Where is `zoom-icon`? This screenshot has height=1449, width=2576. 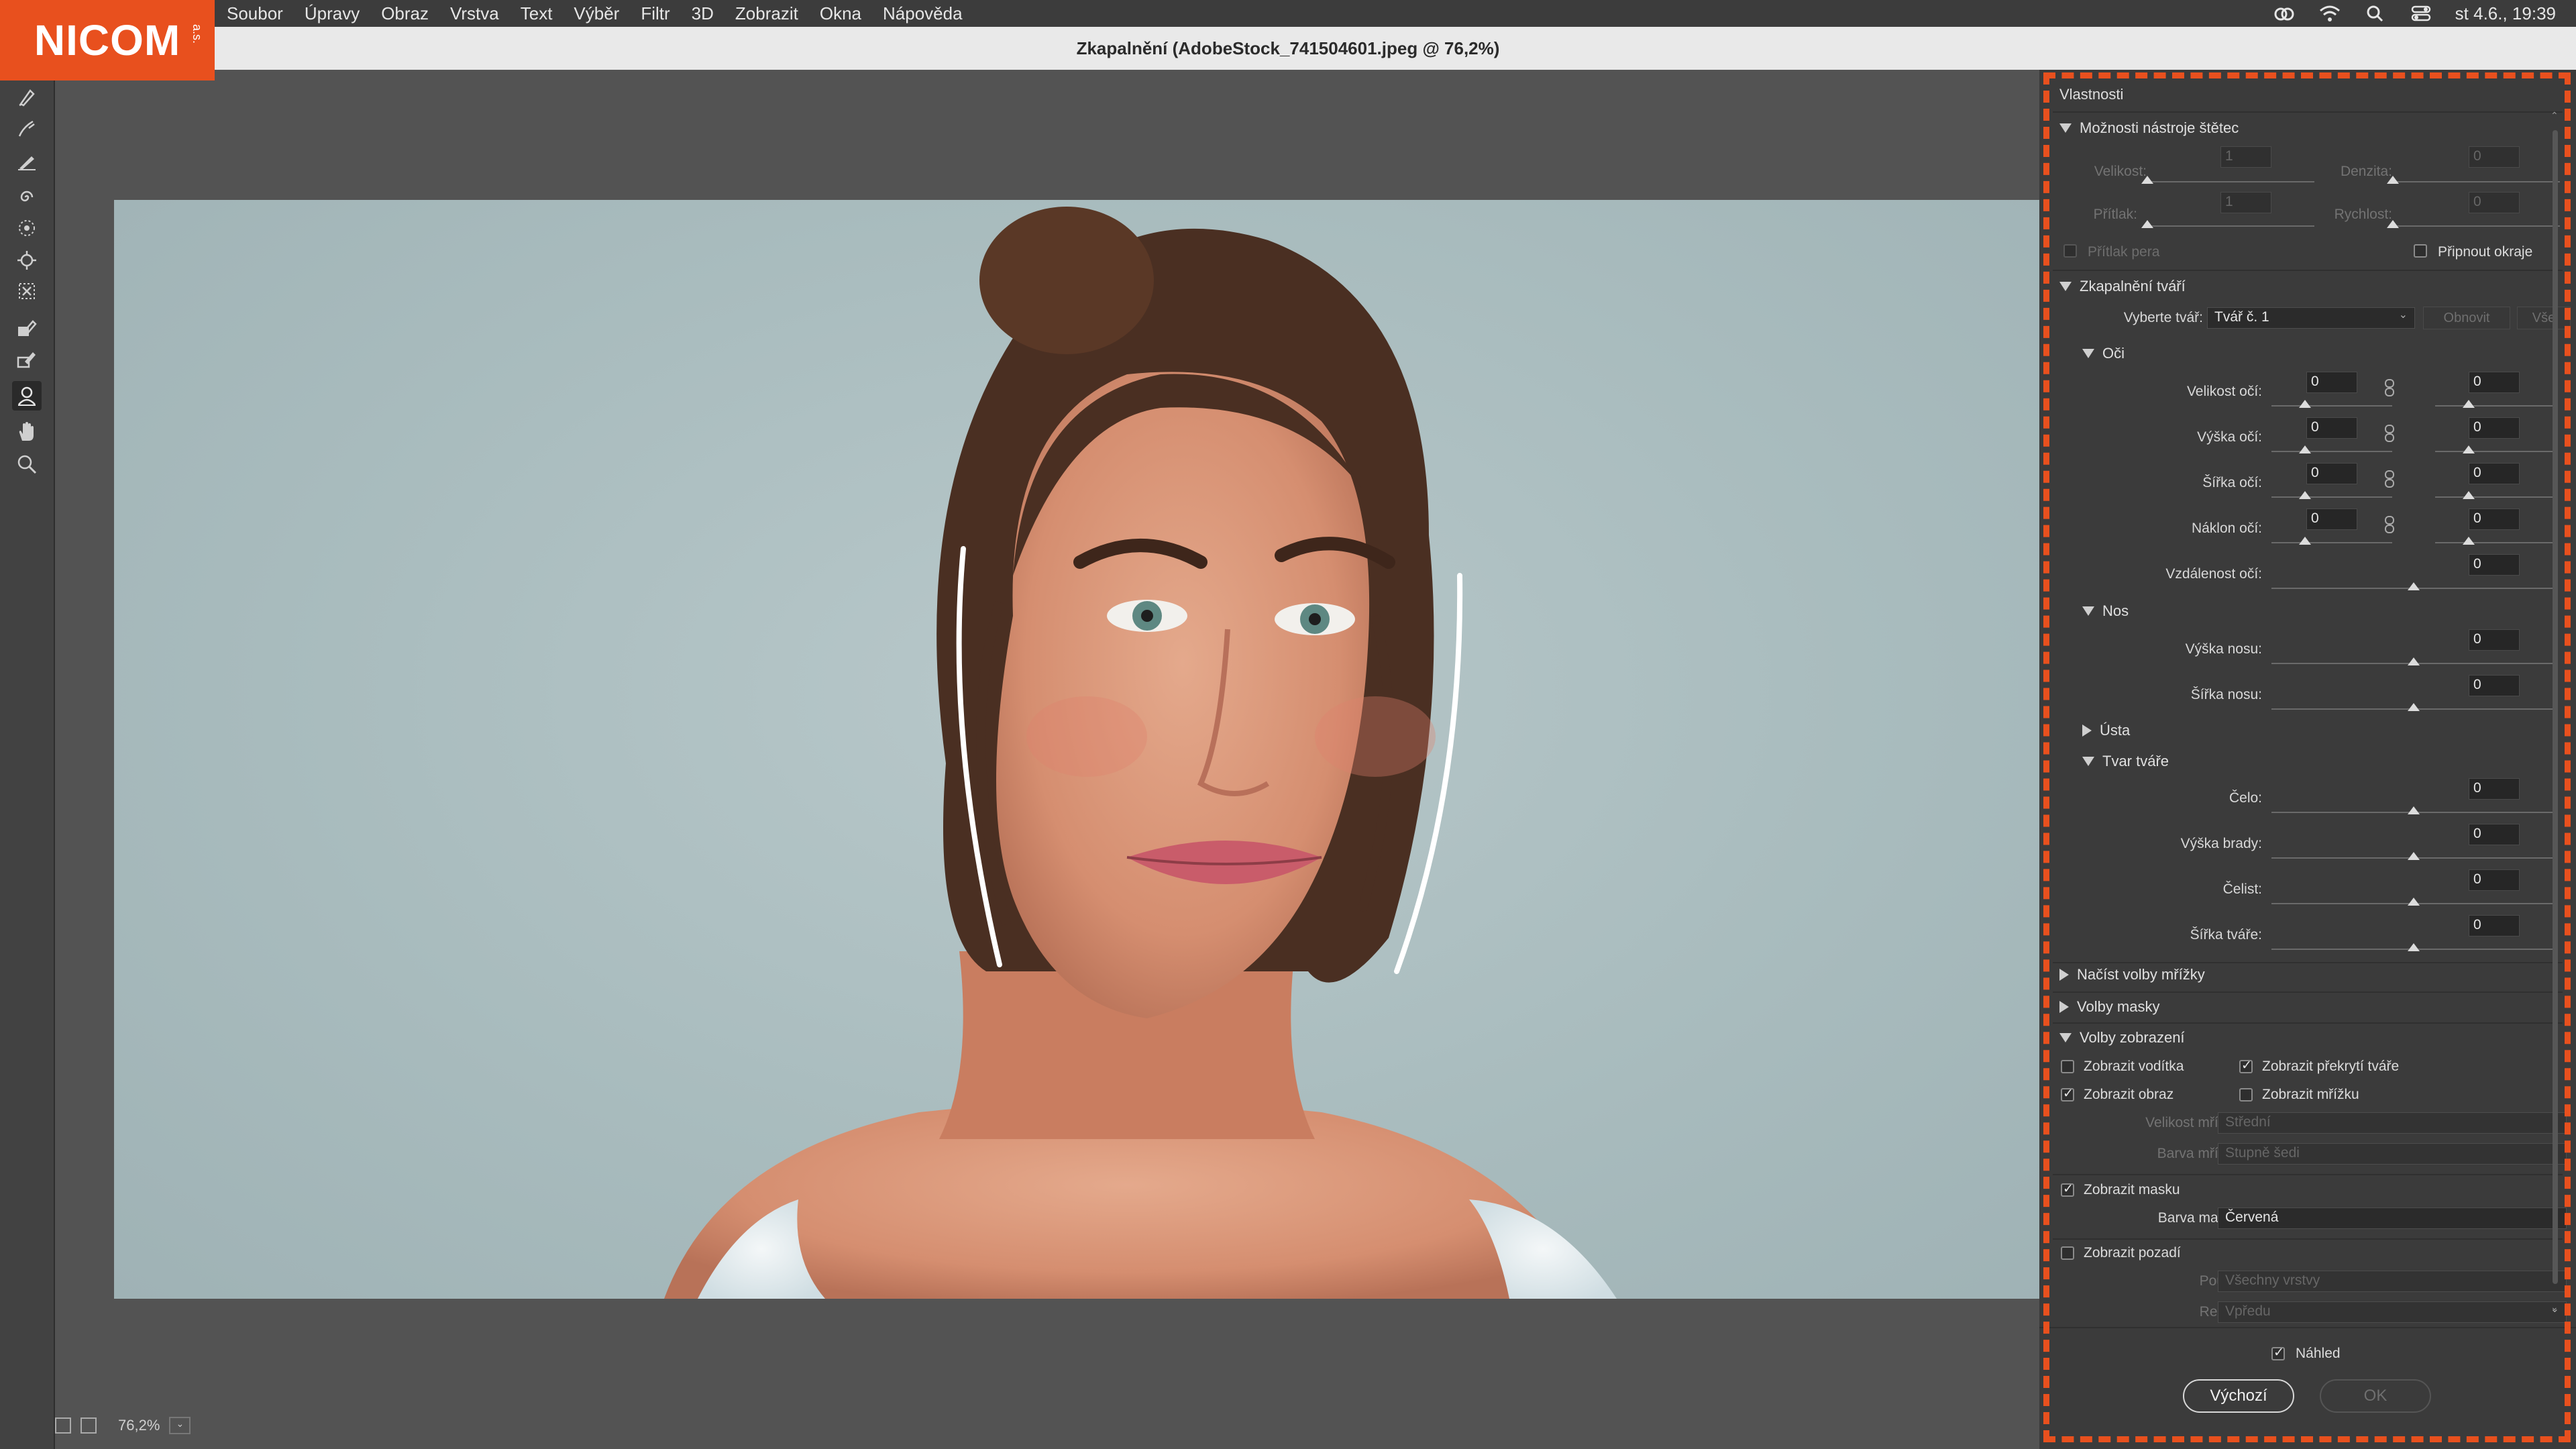 zoom-icon is located at coordinates (27, 464).